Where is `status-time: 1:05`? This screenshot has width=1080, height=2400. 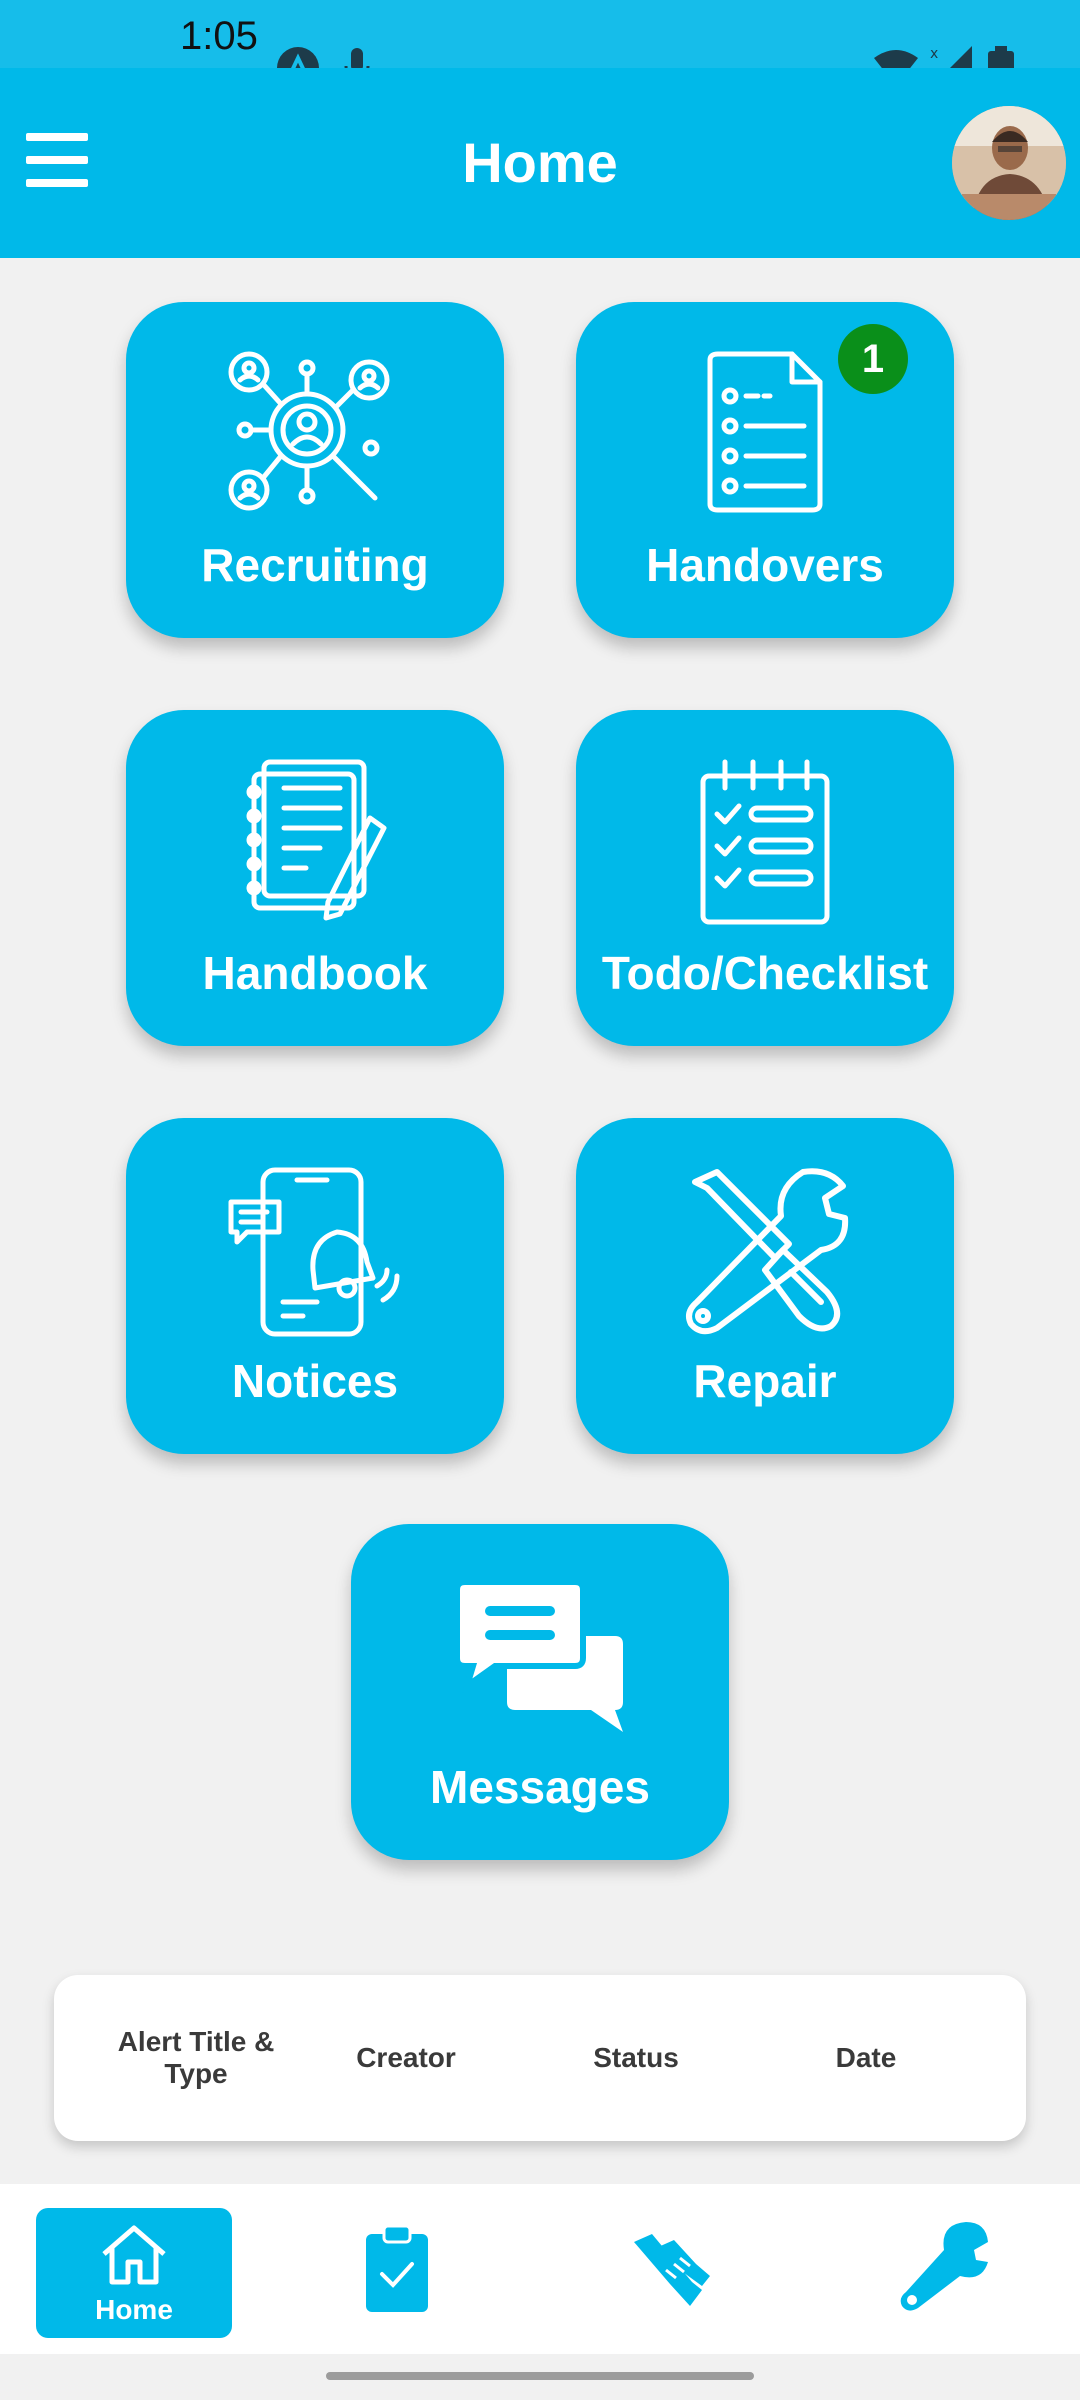 status-time: 1:05 is located at coordinates (219, 36).